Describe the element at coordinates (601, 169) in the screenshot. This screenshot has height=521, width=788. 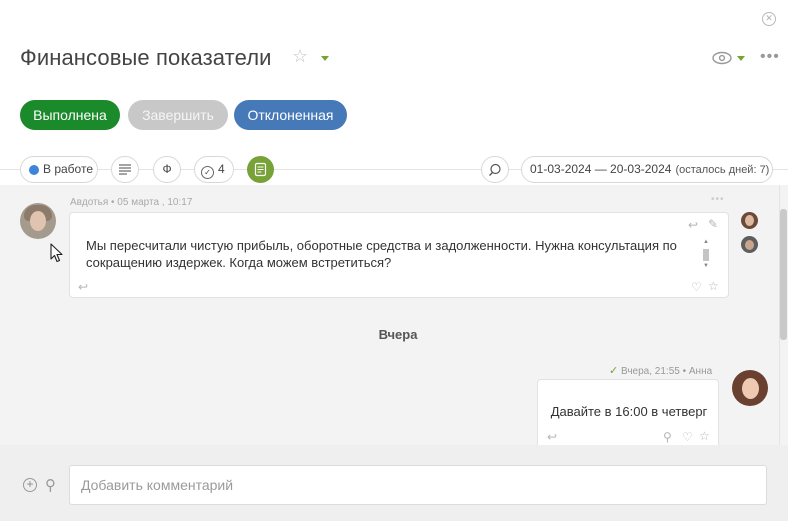
I see `task-date-range: 01-03-2024 — 20-03-2024` at that location.